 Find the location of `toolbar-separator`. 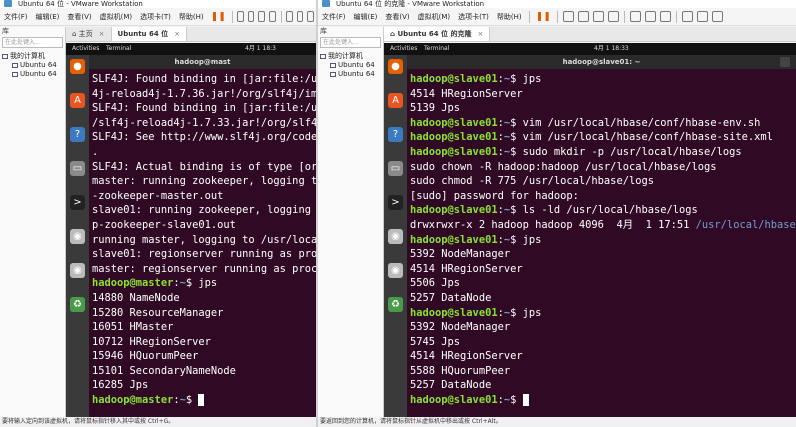

toolbar-separator is located at coordinates (557, 16).